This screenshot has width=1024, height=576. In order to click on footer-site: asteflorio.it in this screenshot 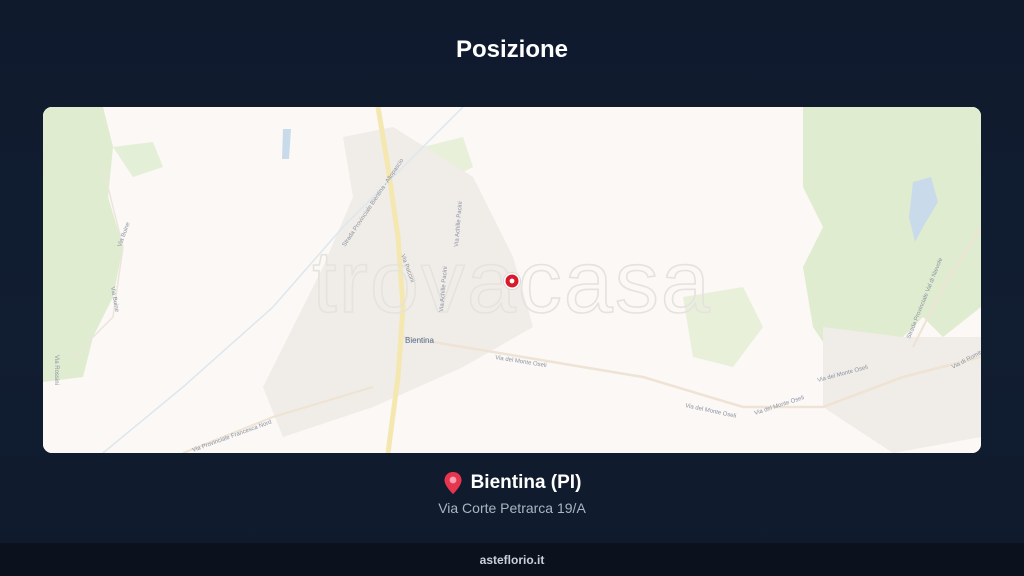, I will do `click(512, 560)`.